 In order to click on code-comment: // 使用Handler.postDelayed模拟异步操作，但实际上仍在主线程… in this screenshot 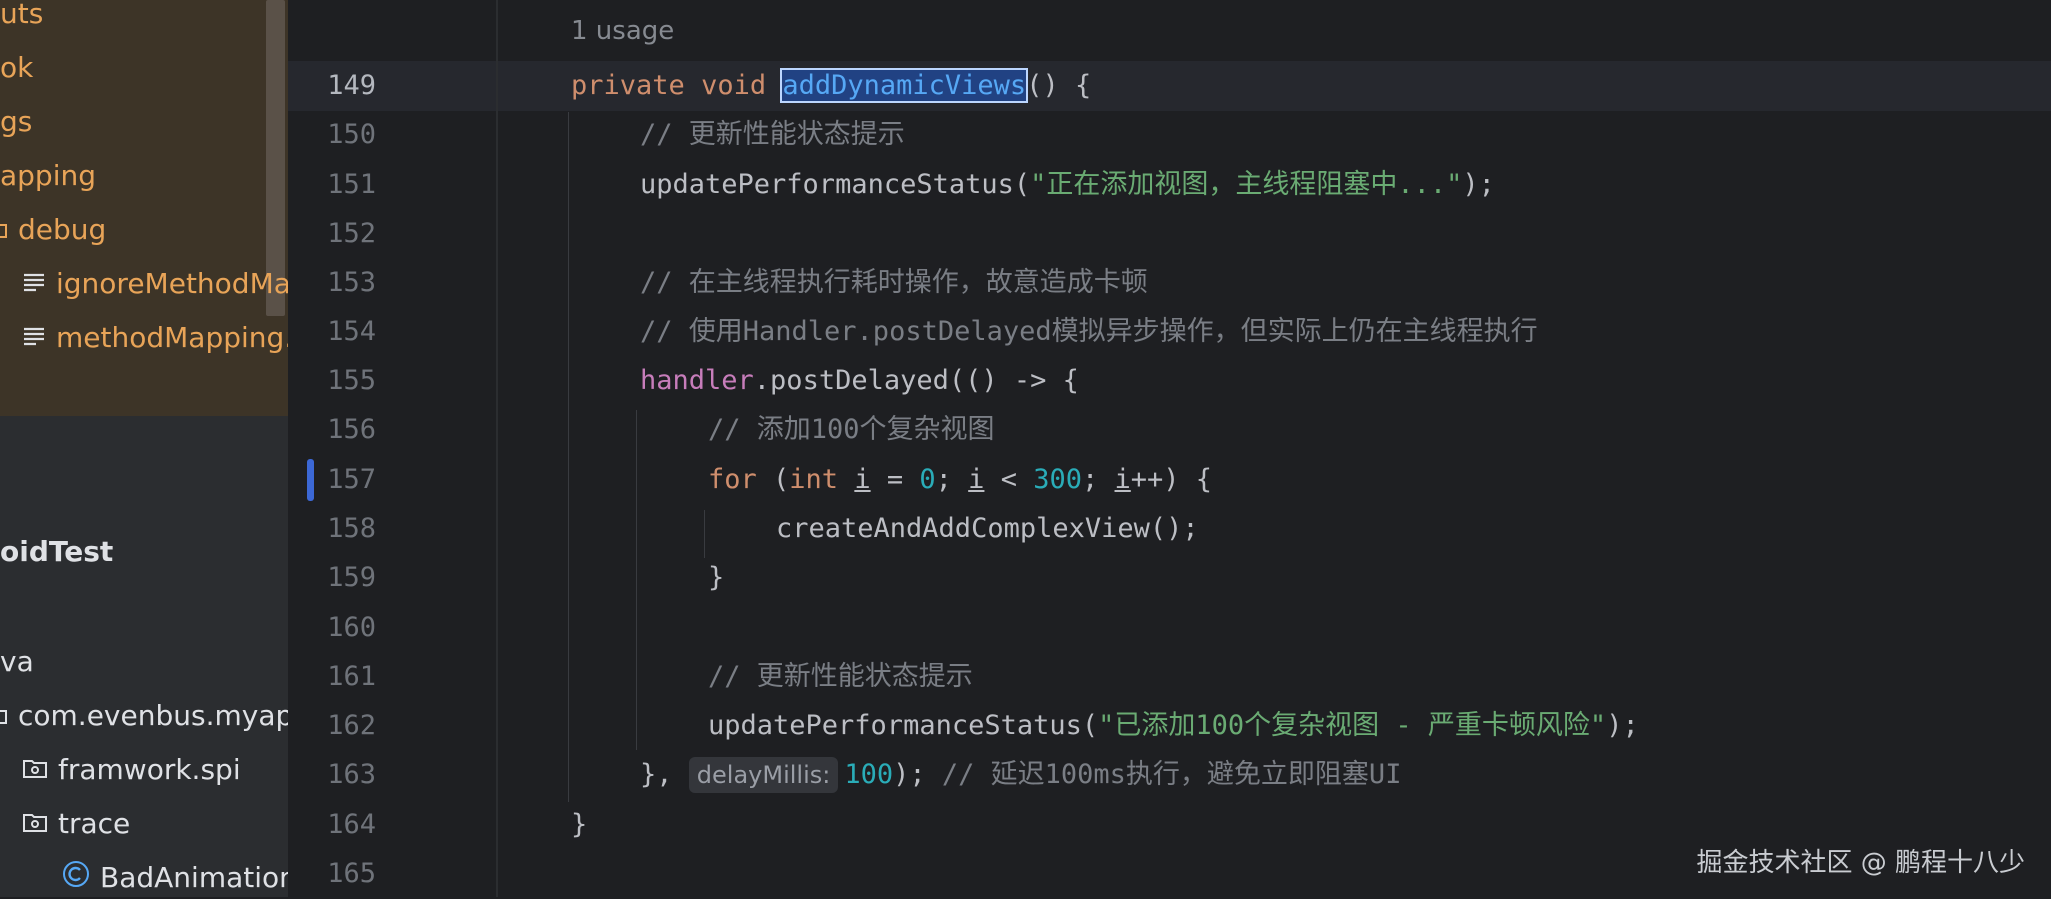, I will do `click(1089, 331)`.